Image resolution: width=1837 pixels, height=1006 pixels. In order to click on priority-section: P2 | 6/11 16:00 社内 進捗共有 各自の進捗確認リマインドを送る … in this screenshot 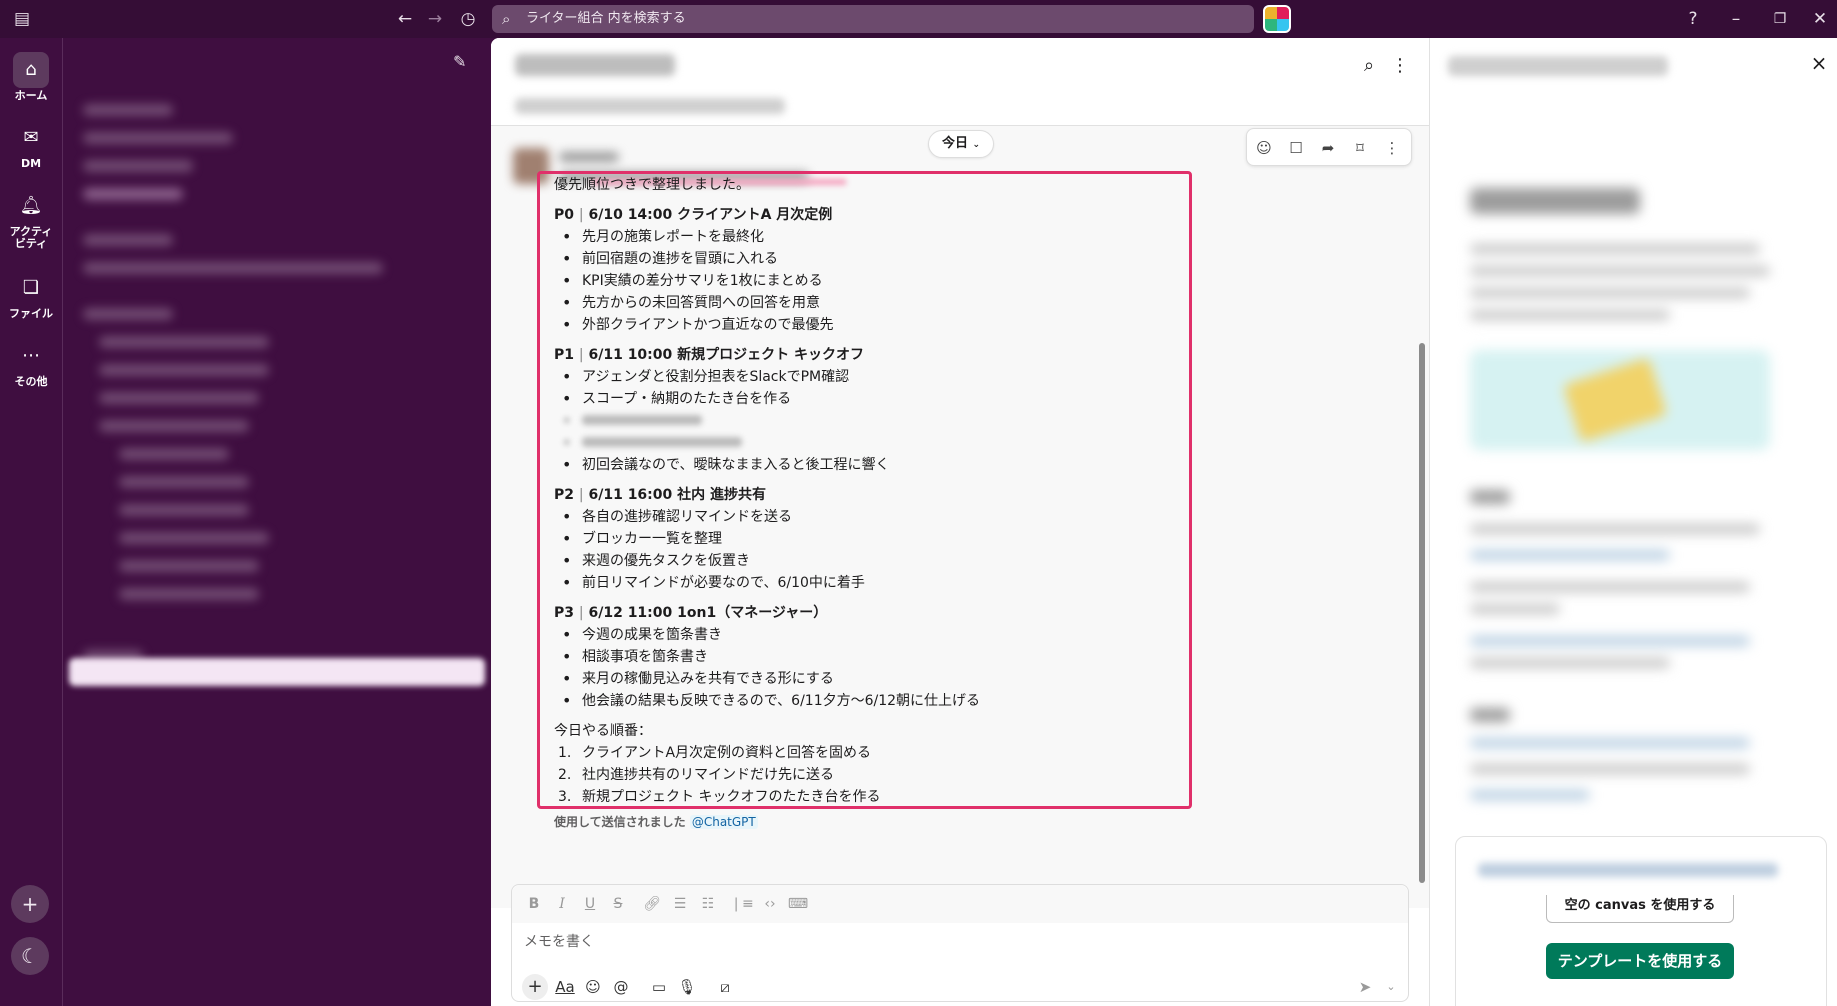, I will do `click(864, 539)`.